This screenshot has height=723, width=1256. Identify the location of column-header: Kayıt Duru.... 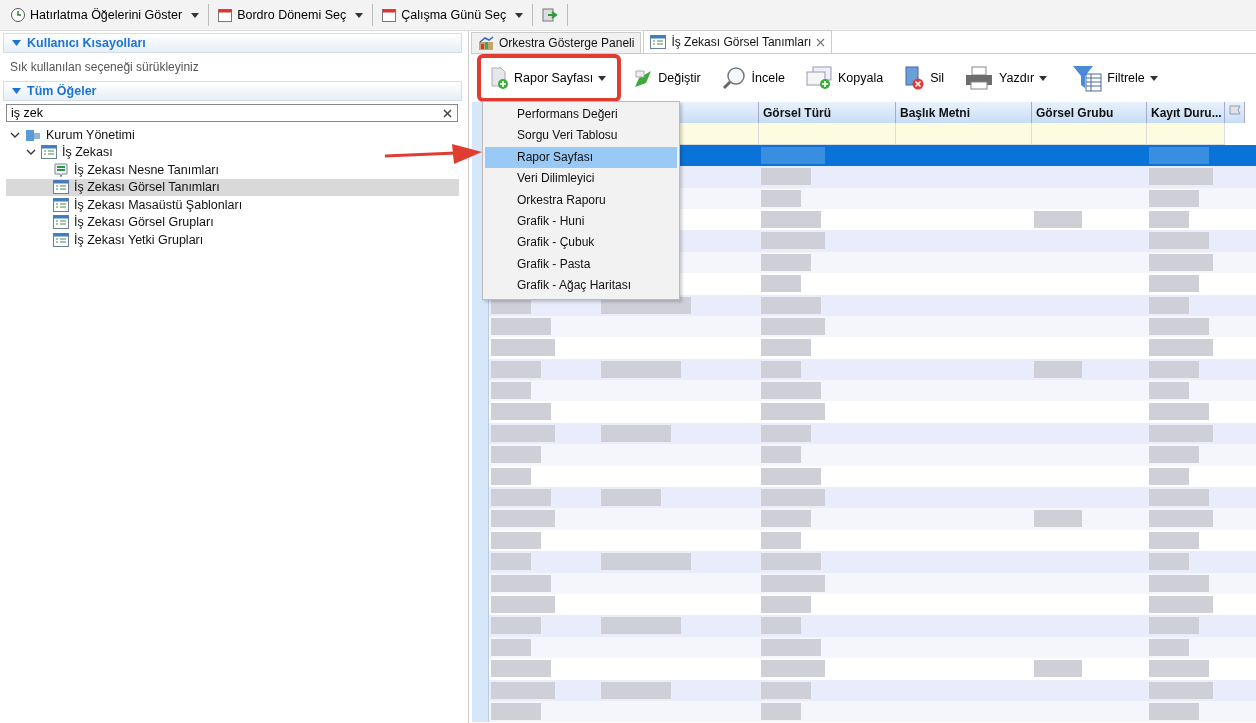
(1186, 113).